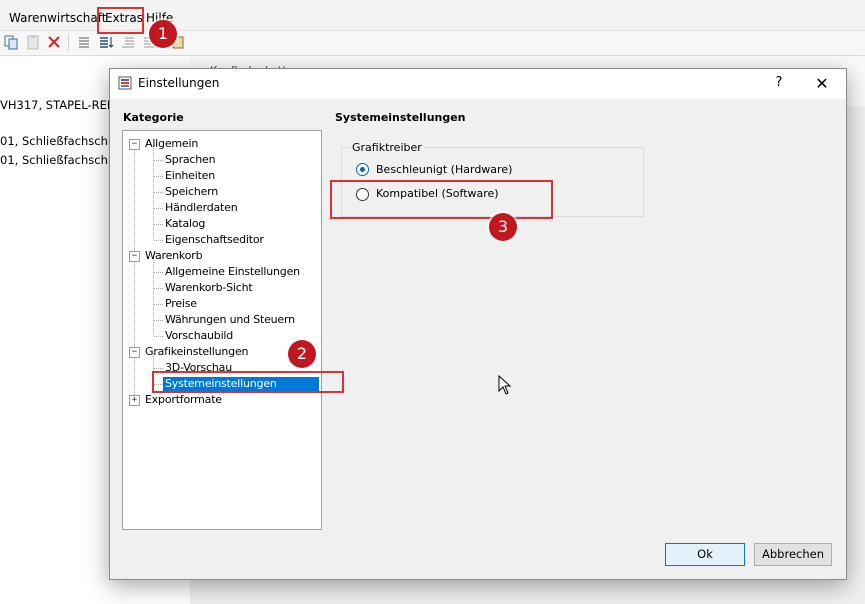 The height and width of the screenshot is (604, 865). I want to click on tree-node-waehrungen-und-steuern: Währungen und Steuern, so click(230, 320).